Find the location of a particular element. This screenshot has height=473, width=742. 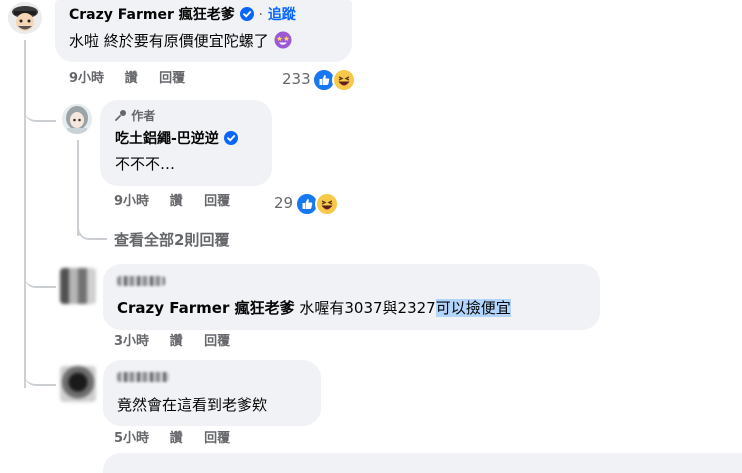

comment-actions: 3小時 讚 回覆 is located at coordinates (172, 342).